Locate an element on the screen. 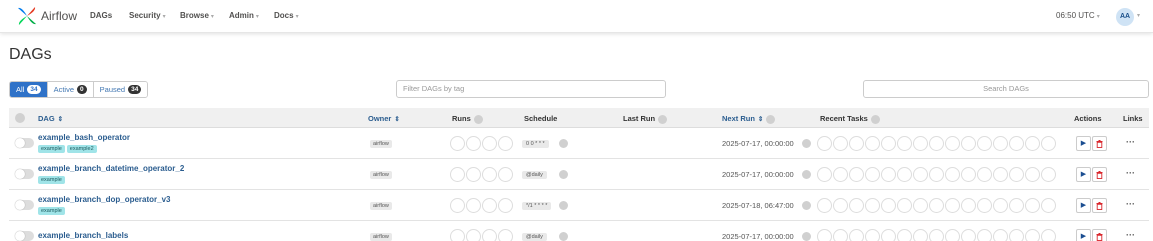 The height and width of the screenshot is (241, 1153). dag-name-link: example_branch_labels is located at coordinates (83, 235).